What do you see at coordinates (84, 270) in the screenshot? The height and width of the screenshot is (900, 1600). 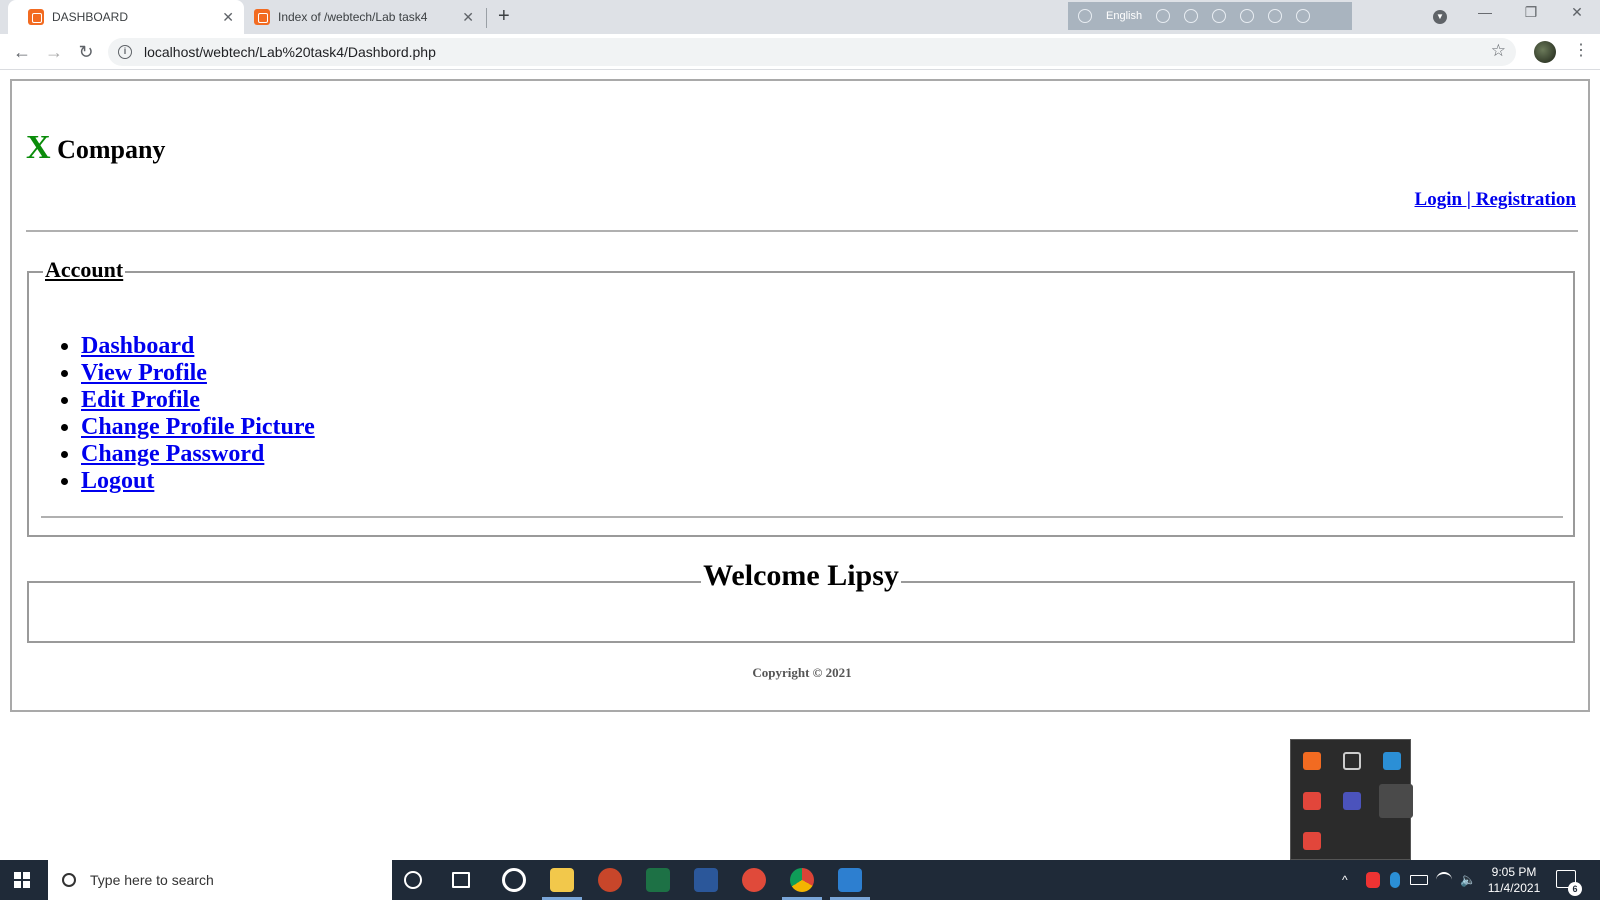 I see `account-legend: Account` at bounding box center [84, 270].